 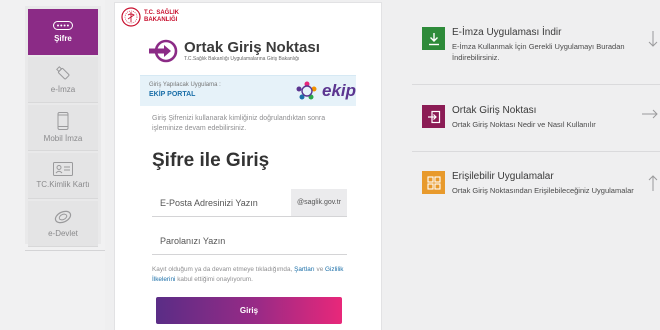 I want to click on sidebar-item-label: TC.Kimlik Kartı, so click(x=63, y=184).